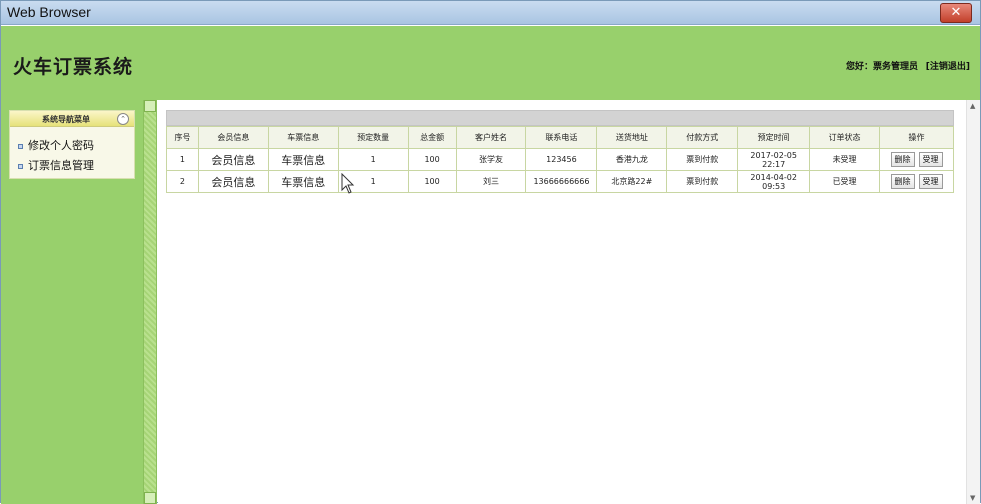  What do you see at coordinates (774, 137) in the screenshot?
I see `column-header: 预定时间` at bounding box center [774, 137].